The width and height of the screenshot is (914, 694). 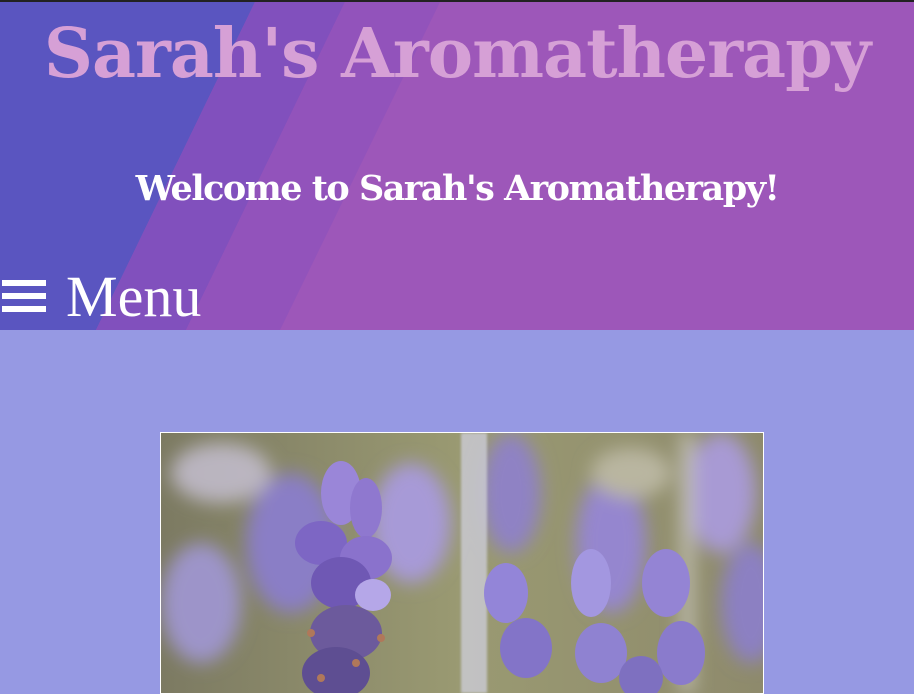 What do you see at coordinates (24, 296) in the screenshot?
I see `hamburger-icon` at bounding box center [24, 296].